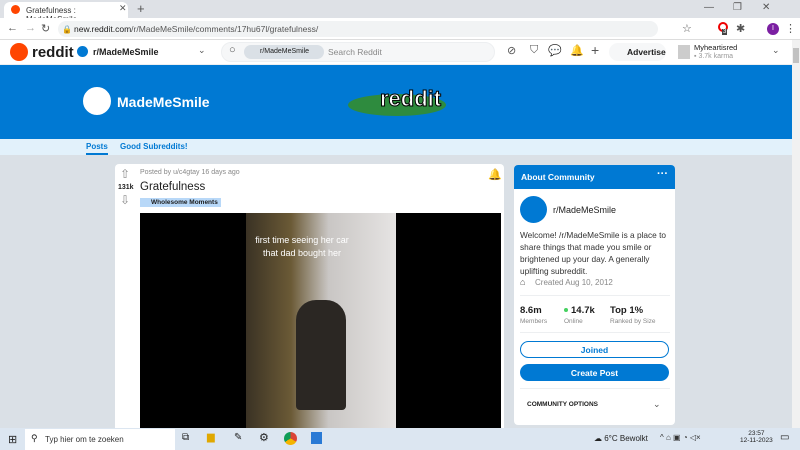  Describe the element at coordinates (12, 28) in the screenshot. I see `back-icon: ←` at that location.